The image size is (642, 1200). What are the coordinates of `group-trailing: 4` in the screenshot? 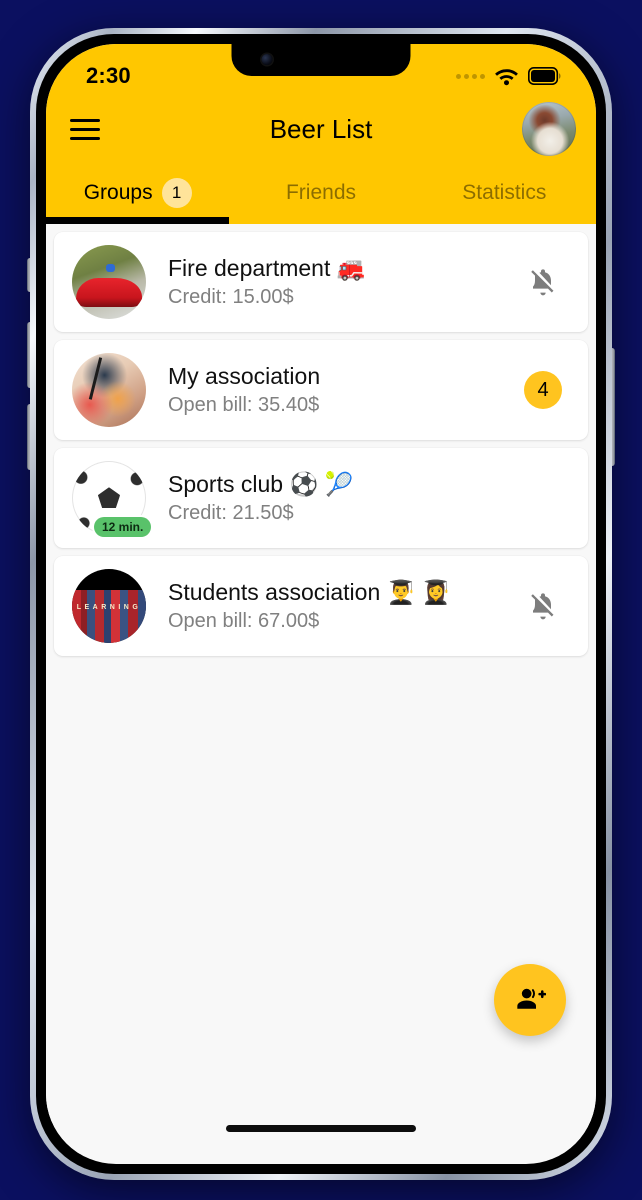 It's located at (543, 390).